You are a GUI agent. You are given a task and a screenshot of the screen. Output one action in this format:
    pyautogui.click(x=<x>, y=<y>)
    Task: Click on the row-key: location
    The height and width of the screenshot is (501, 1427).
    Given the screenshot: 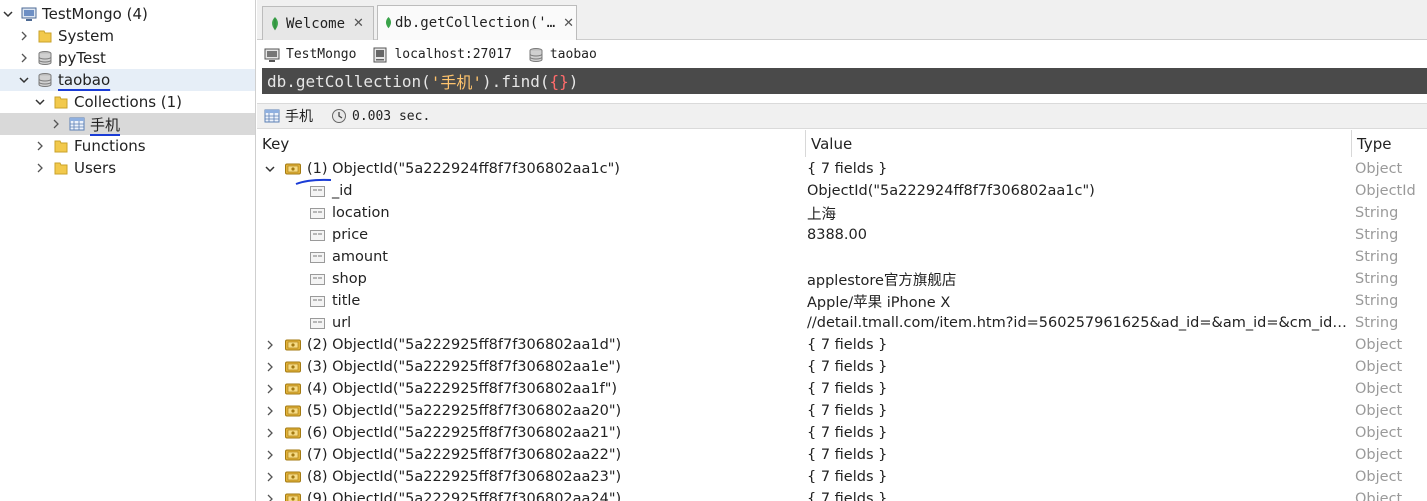 What is the action you would take?
    pyautogui.click(x=361, y=213)
    